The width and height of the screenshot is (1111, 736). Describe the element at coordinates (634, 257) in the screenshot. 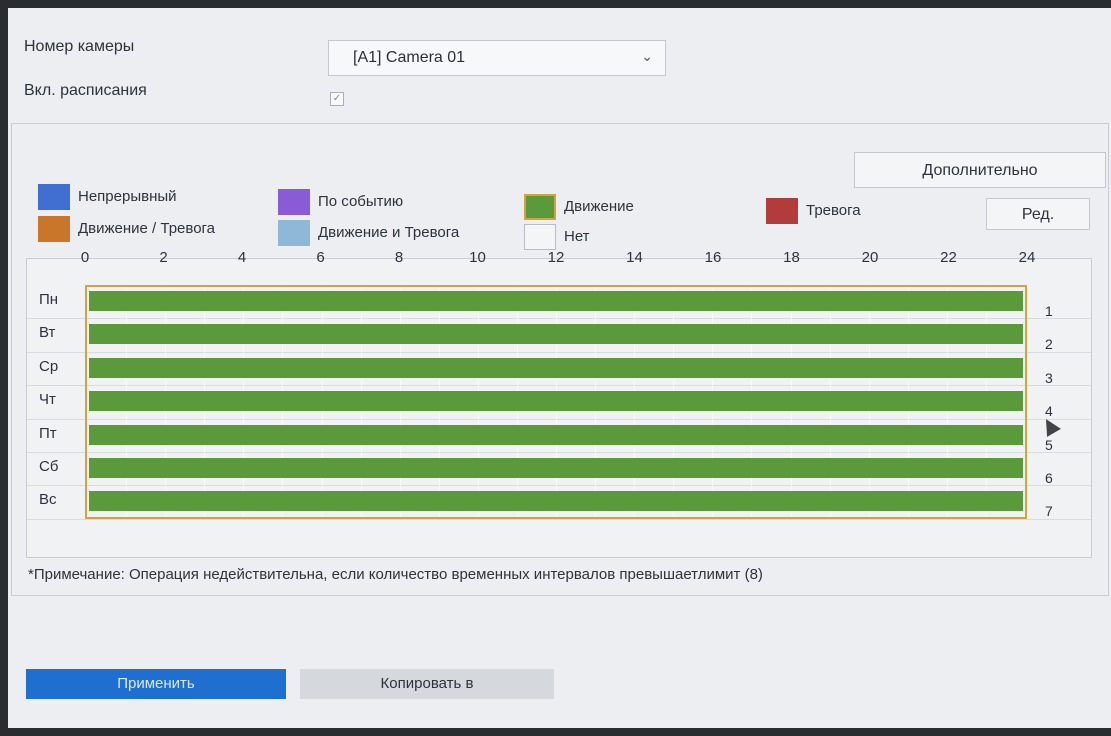

I see `hour-label: 14` at that location.